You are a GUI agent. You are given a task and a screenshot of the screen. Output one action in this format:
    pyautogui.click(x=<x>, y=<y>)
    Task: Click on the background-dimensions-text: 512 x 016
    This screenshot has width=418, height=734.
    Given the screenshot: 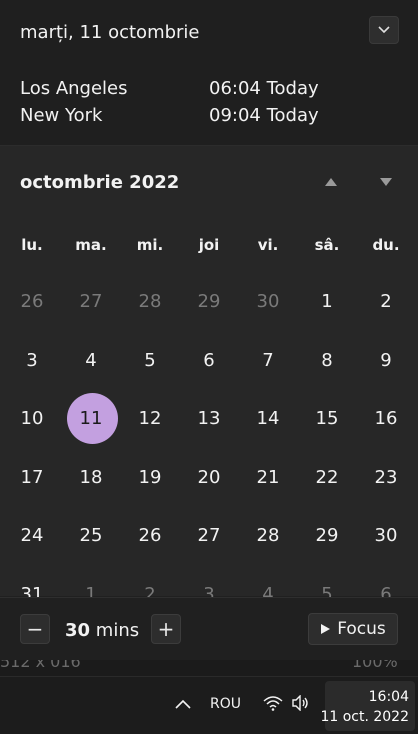 What is the action you would take?
    pyautogui.click(x=40, y=665)
    